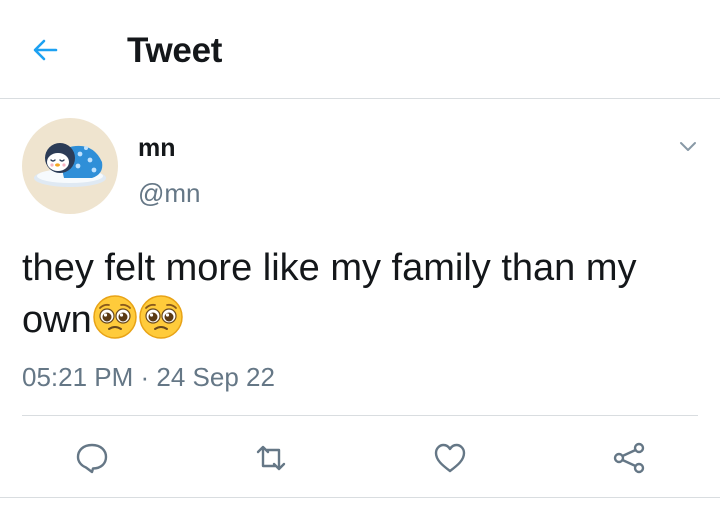 This screenshot has height=510, width=720. Describe the element at coordinates (157, 148) in the screenshot. I see `display-name: mn` at that location.